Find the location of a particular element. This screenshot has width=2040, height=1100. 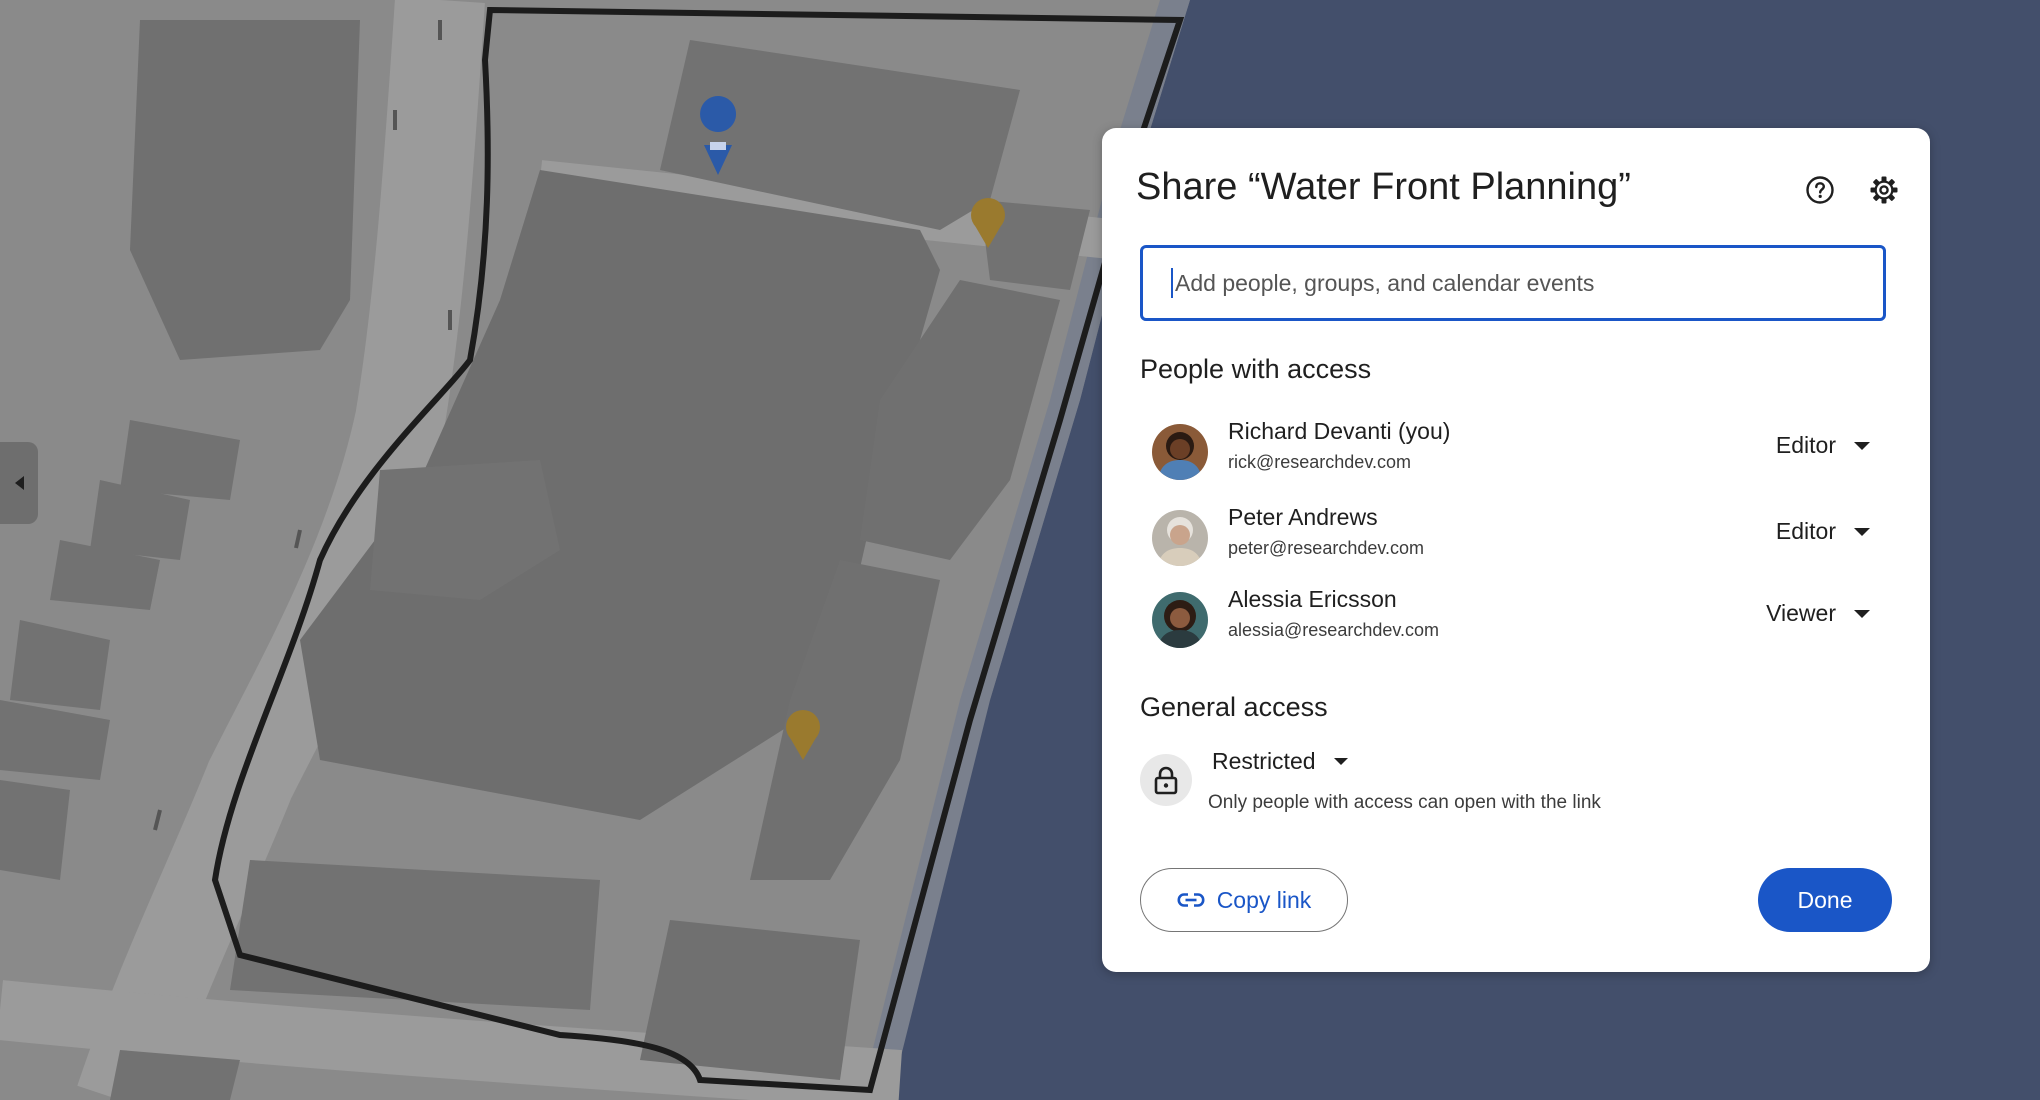

help-button is located at coordinates (1820, 190).